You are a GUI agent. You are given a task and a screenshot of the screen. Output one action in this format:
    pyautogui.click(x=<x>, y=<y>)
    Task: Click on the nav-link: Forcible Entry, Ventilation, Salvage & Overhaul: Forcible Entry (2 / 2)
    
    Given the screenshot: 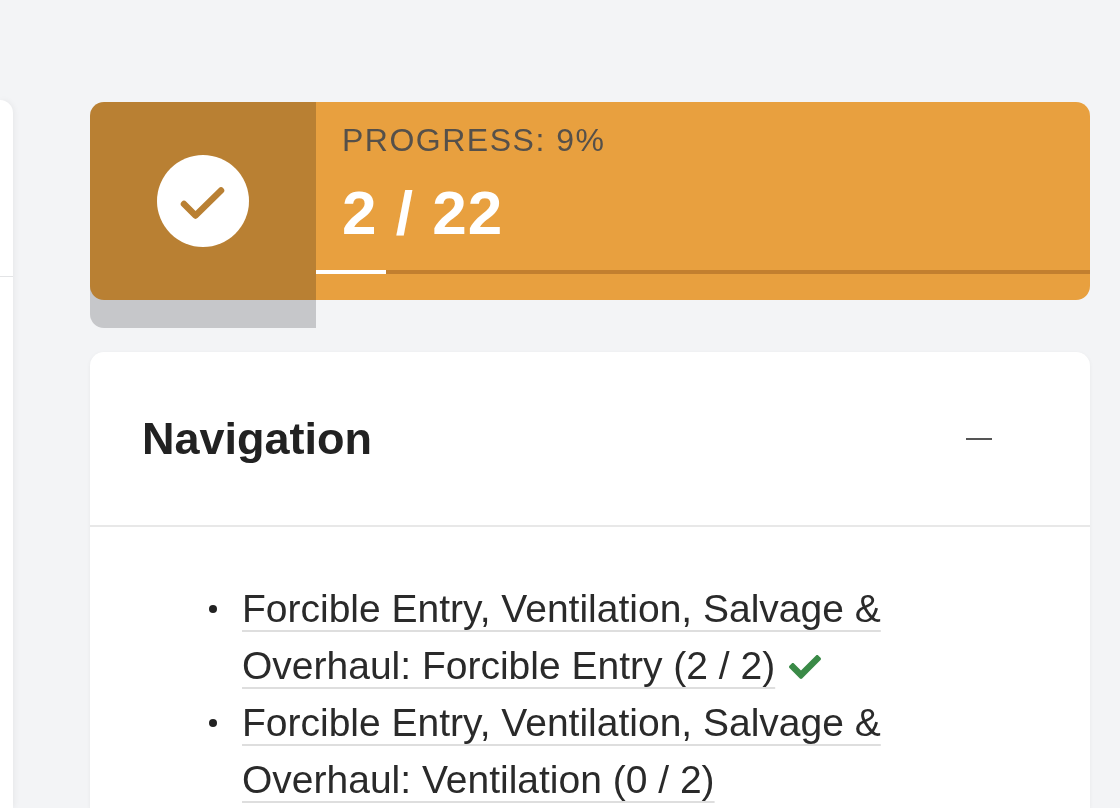 What is the action you would take?
    pyautogui.click(x=572, y=637)
    